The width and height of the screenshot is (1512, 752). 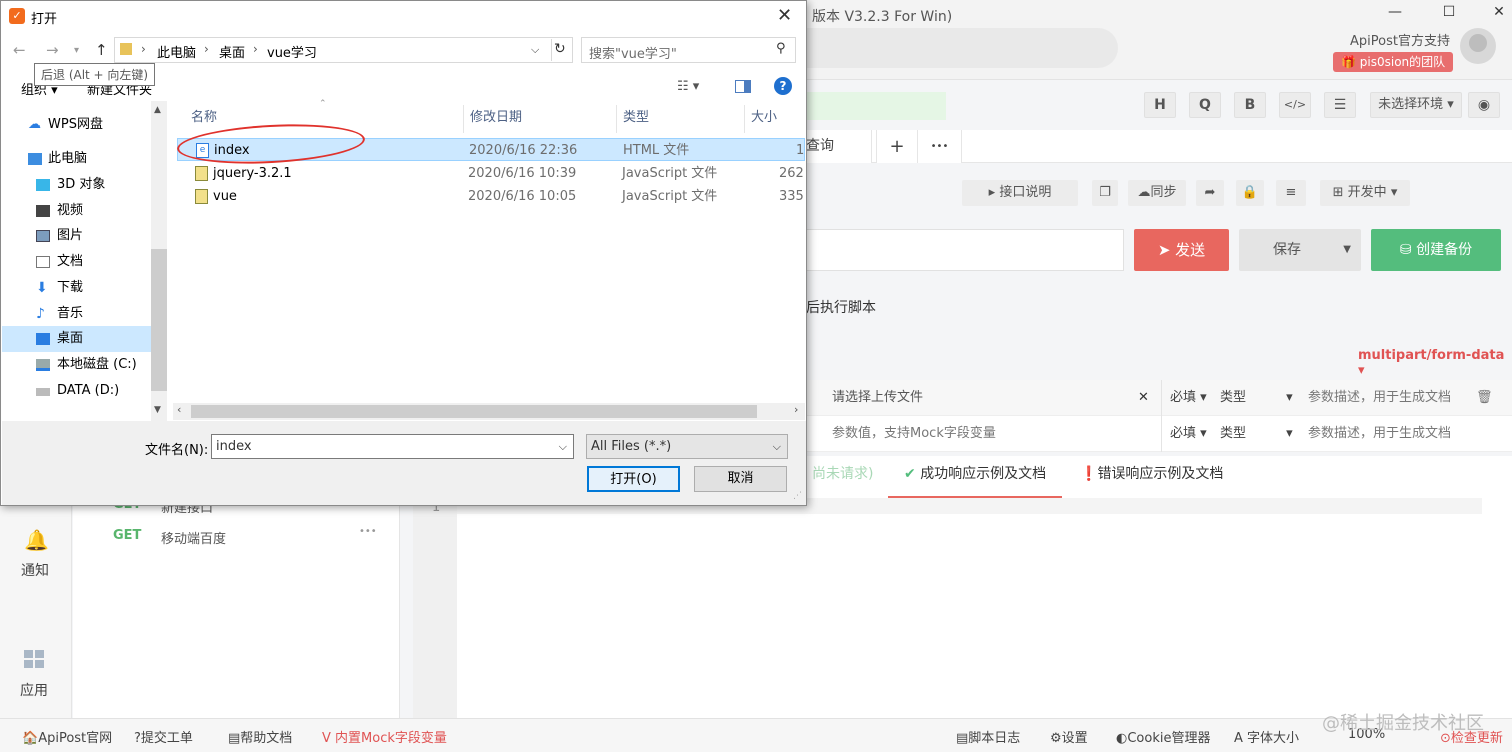 I want to click on nav-item-drive-d: DATA (D:), so click(x=76, y=391).